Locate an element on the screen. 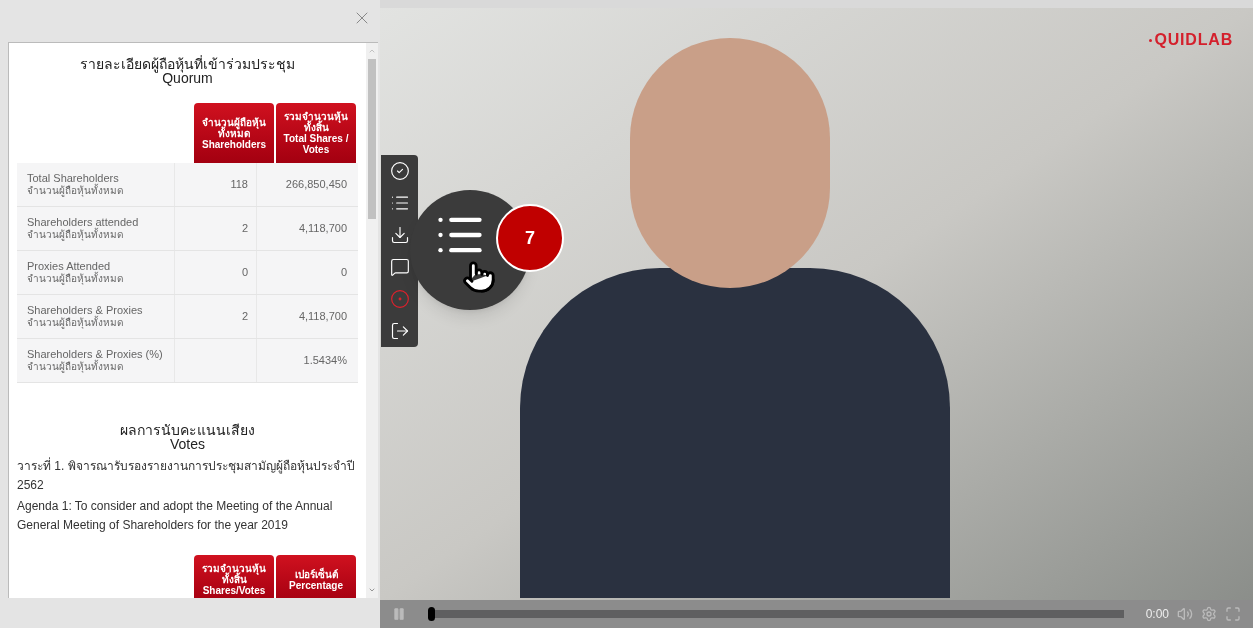 The image size is (1253, 628). section-title: Votes is located at coordinates (187, 444).